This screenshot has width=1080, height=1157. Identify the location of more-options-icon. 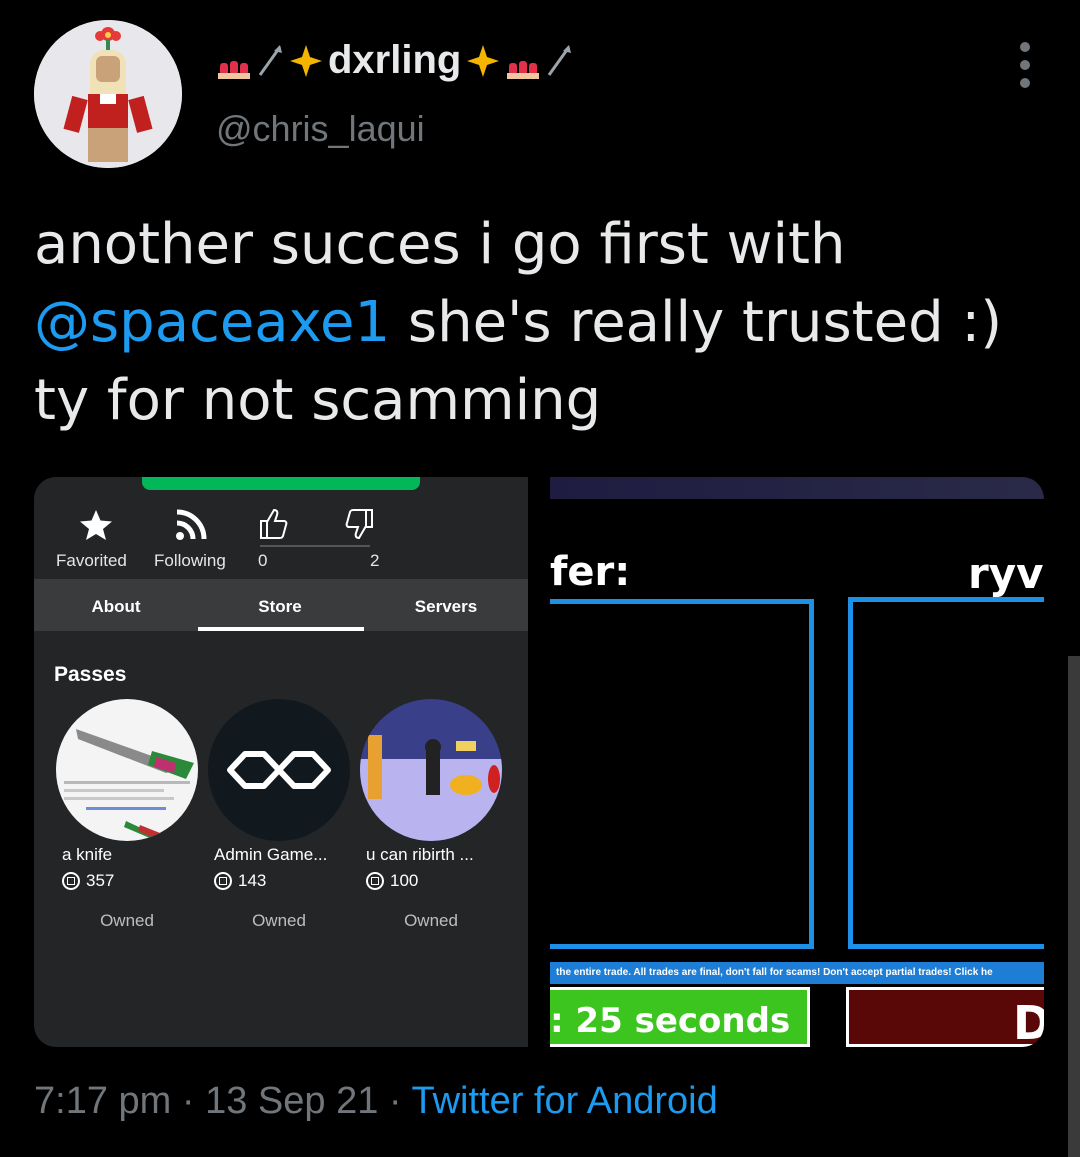
(1025, 65).